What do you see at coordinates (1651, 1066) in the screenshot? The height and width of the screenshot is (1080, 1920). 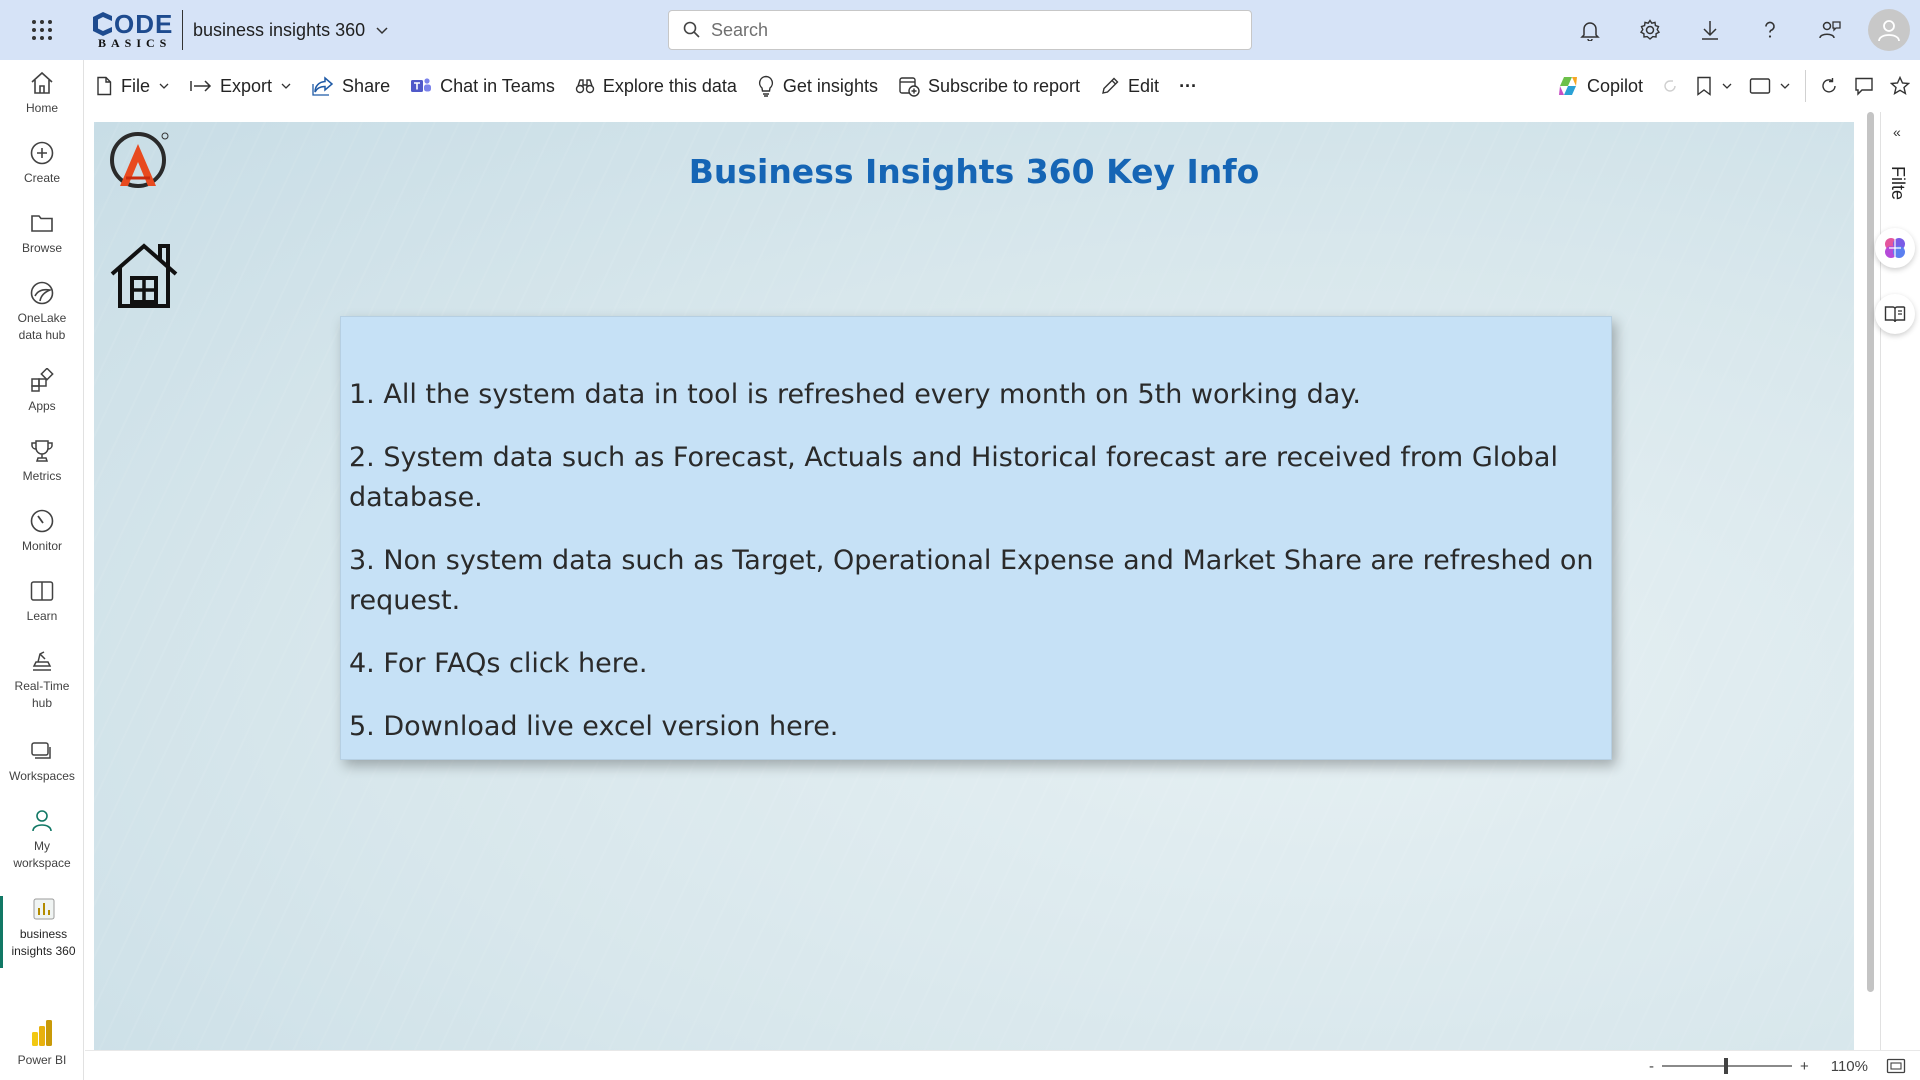 I see `zoom-out-button: -` at bounding box center [1651, 1066].